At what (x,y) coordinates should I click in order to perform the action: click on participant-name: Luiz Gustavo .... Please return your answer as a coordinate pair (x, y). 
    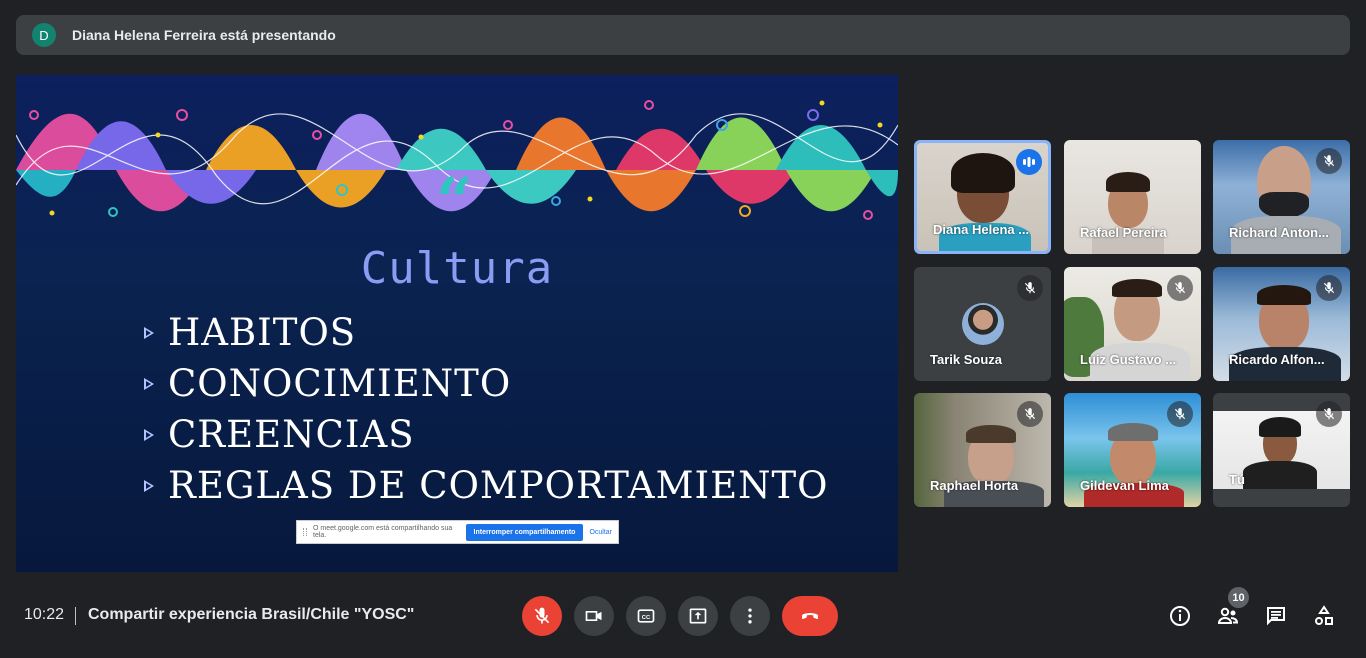
    Looking at the image, I should click on (1128, 359).